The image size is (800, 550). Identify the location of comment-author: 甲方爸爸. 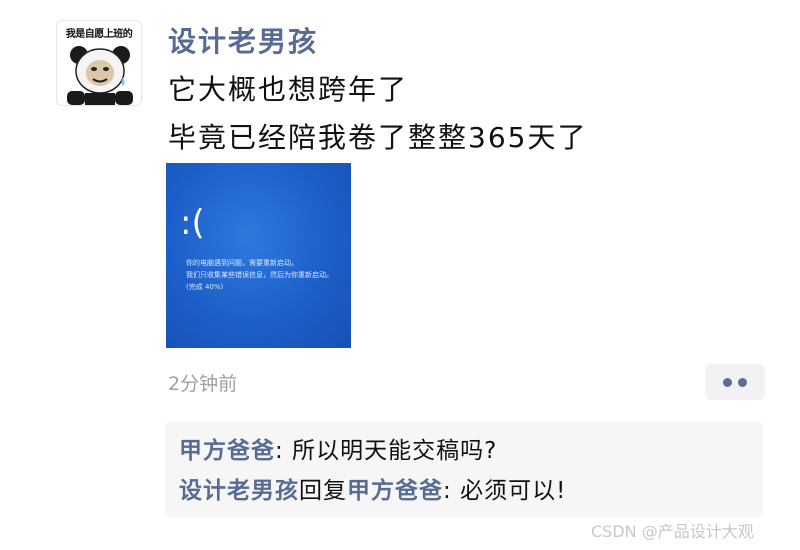
(227, 451).